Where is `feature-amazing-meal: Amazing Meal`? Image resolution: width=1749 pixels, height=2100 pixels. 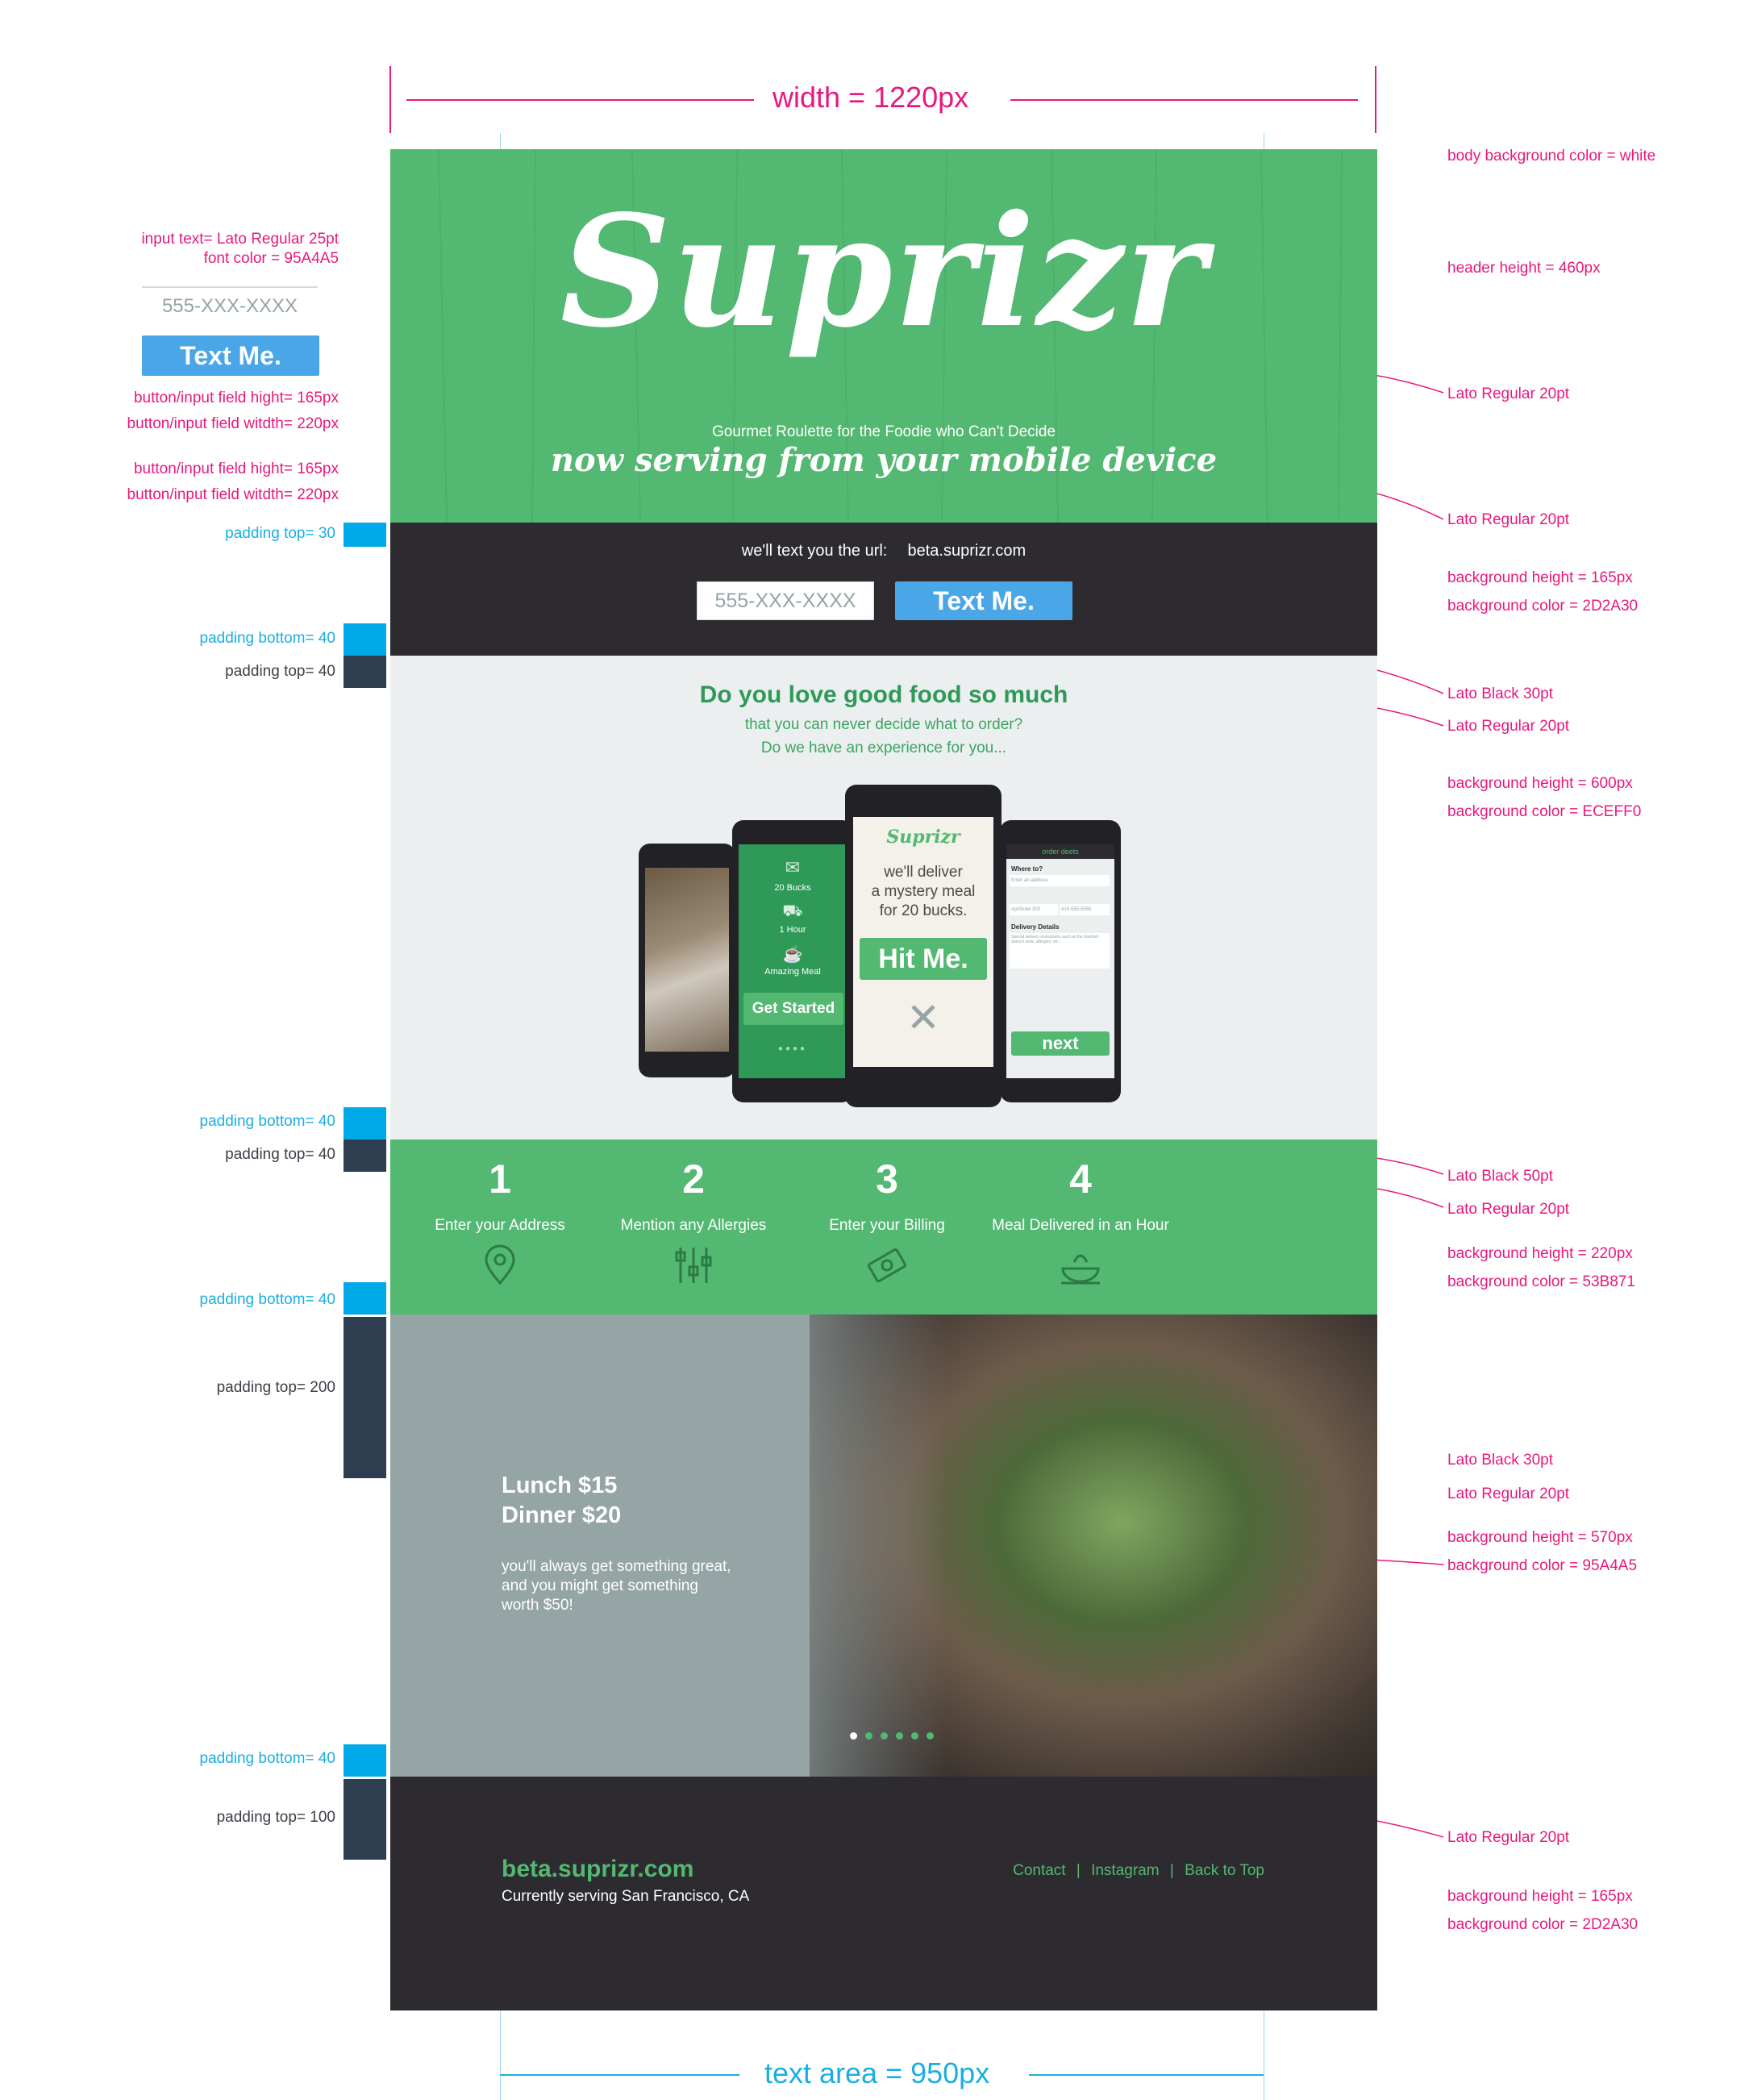 feature-amazing-meal: Amazing Meal is located at coordinates (792, 972).